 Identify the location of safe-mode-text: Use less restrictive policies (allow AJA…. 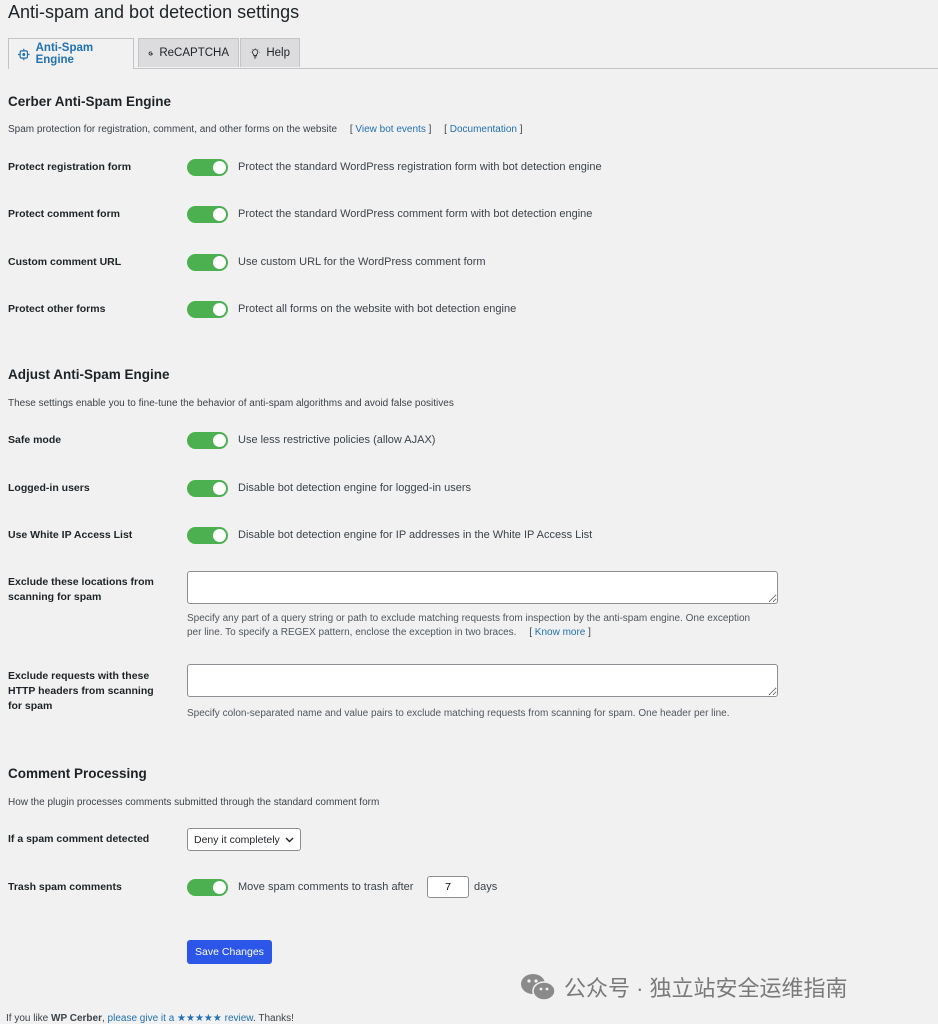
(337, 440).